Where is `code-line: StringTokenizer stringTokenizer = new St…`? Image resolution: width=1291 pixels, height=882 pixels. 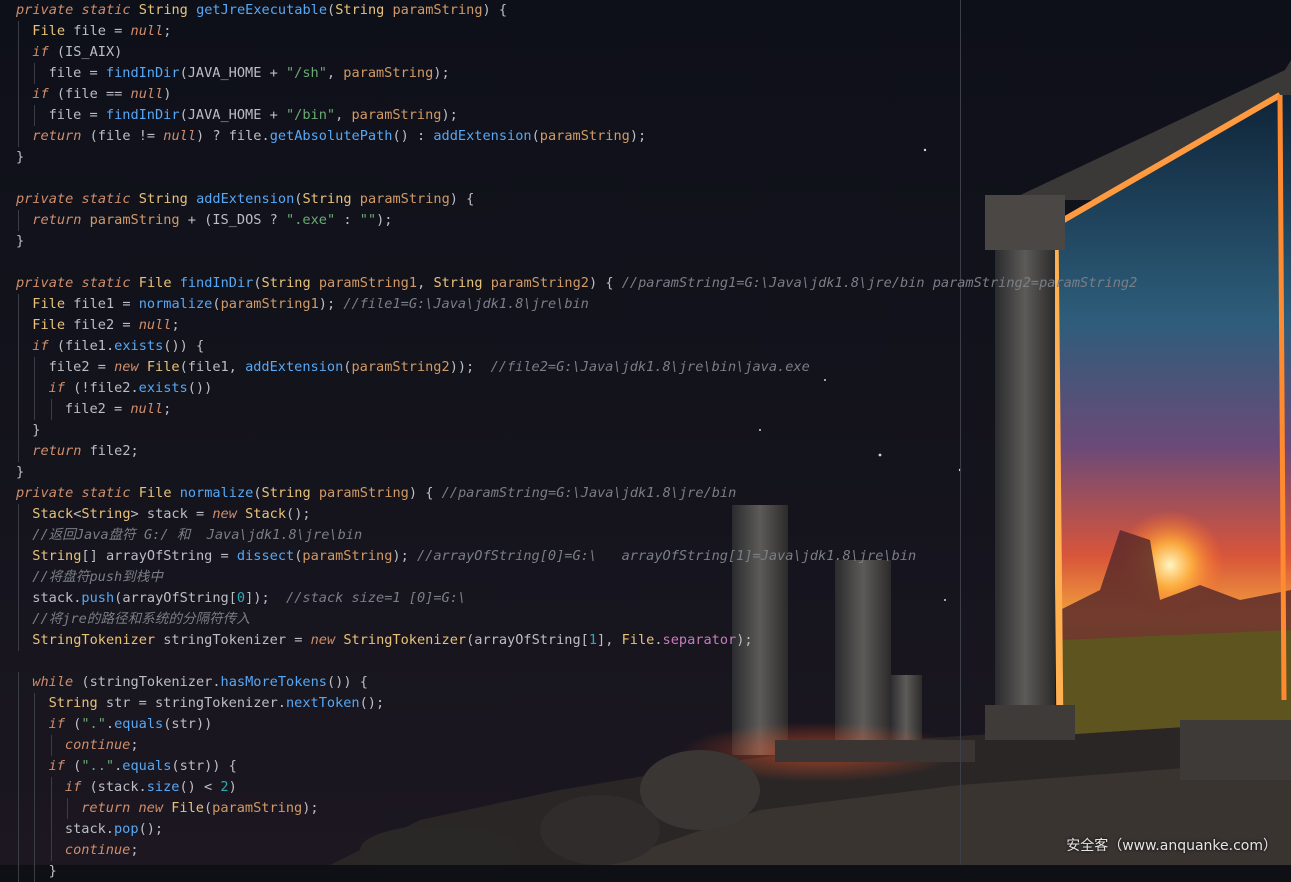 code-line: StringTokenizer stringTokenizer = new St… is located at coordinates (392, 640).